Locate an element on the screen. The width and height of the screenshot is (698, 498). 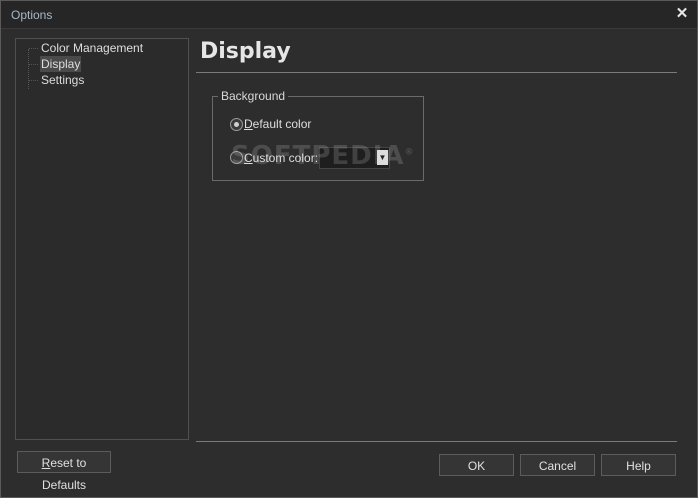
default-color-radio is located at coordinates (236, 124).